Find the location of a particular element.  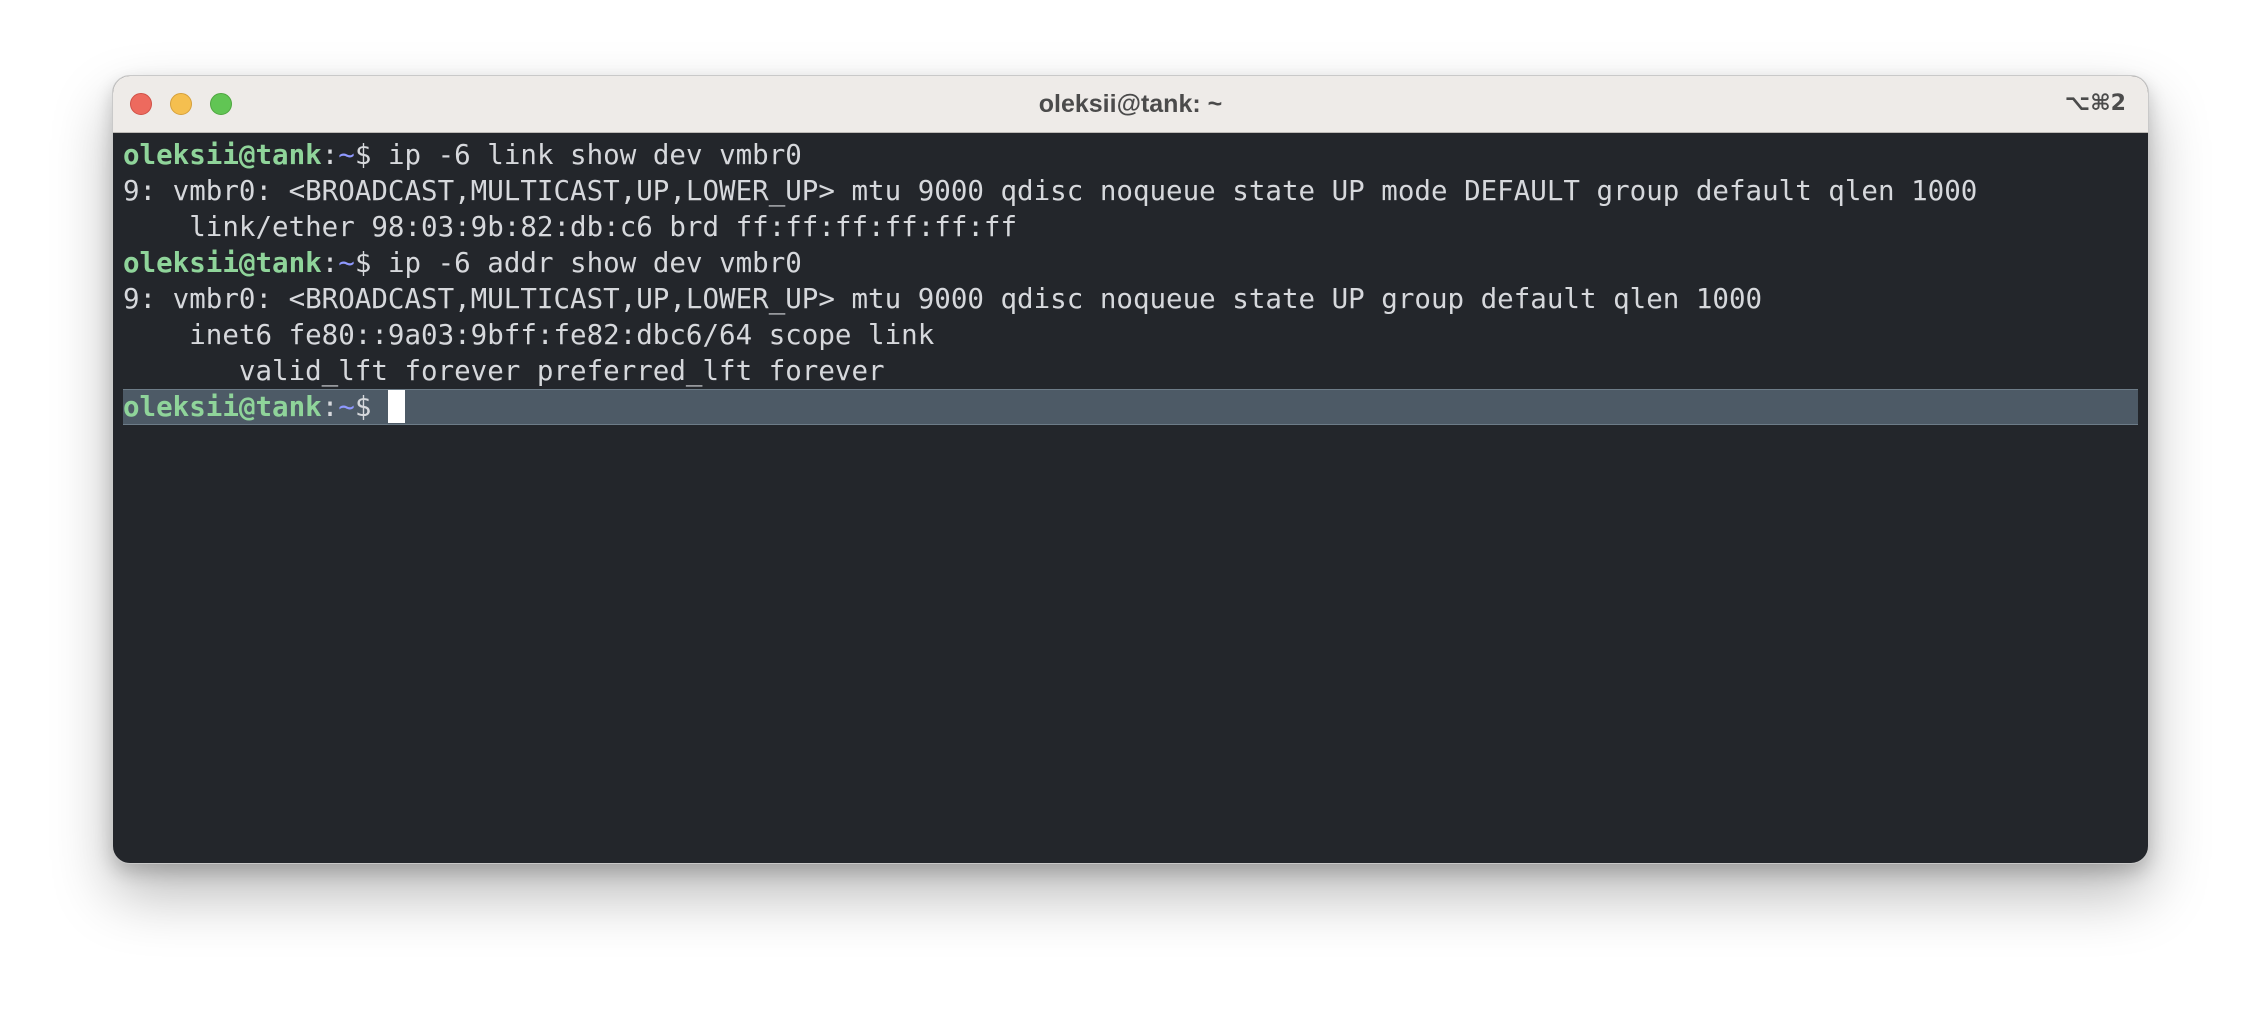

window-shortcut: ⌥⌘2 is located at coordinates (2095, 103).